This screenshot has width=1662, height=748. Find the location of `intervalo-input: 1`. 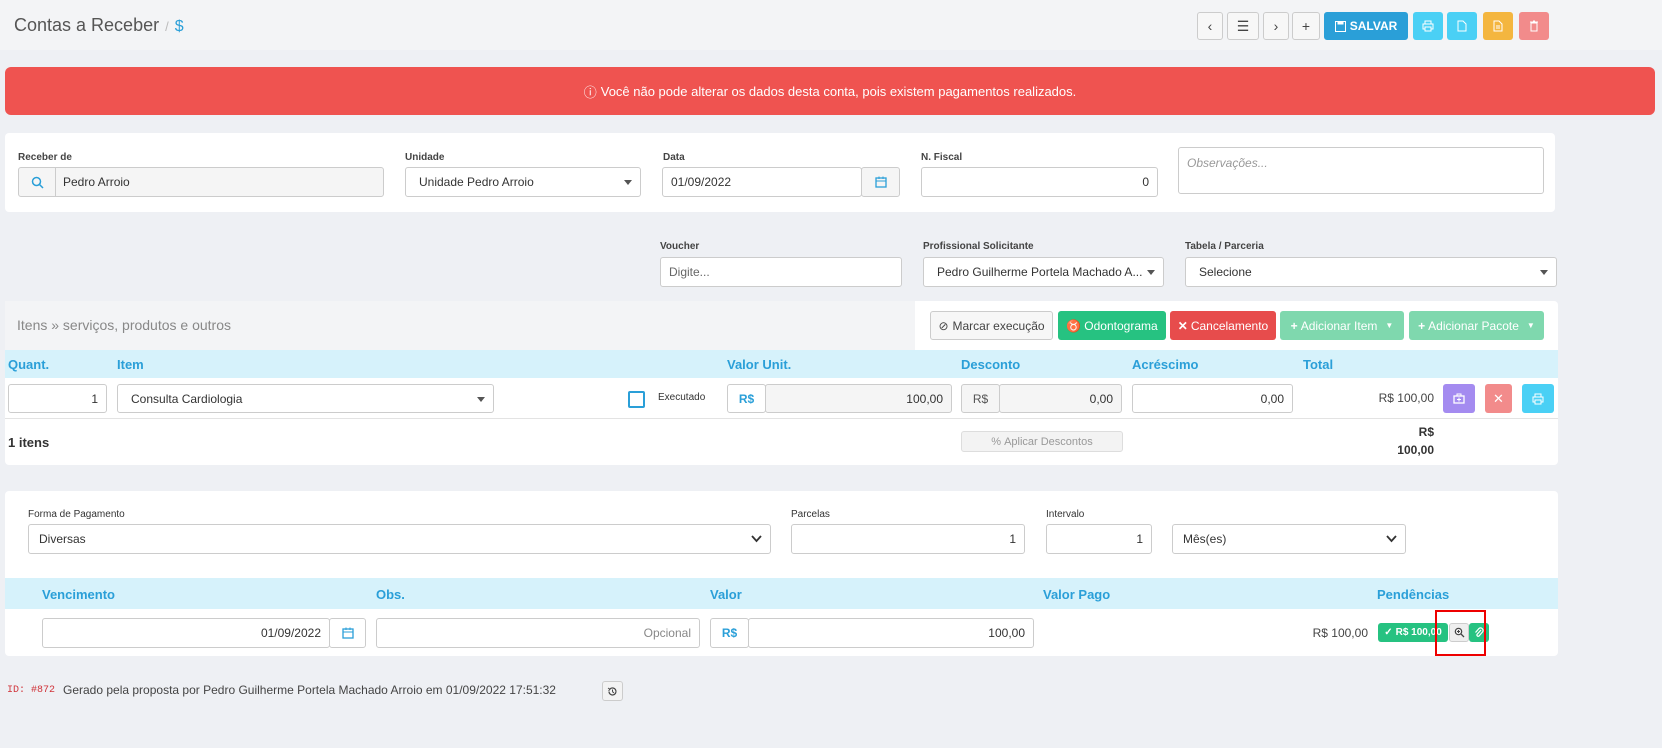

intervalo-input: 1 is located at coordinates (1099, 539).